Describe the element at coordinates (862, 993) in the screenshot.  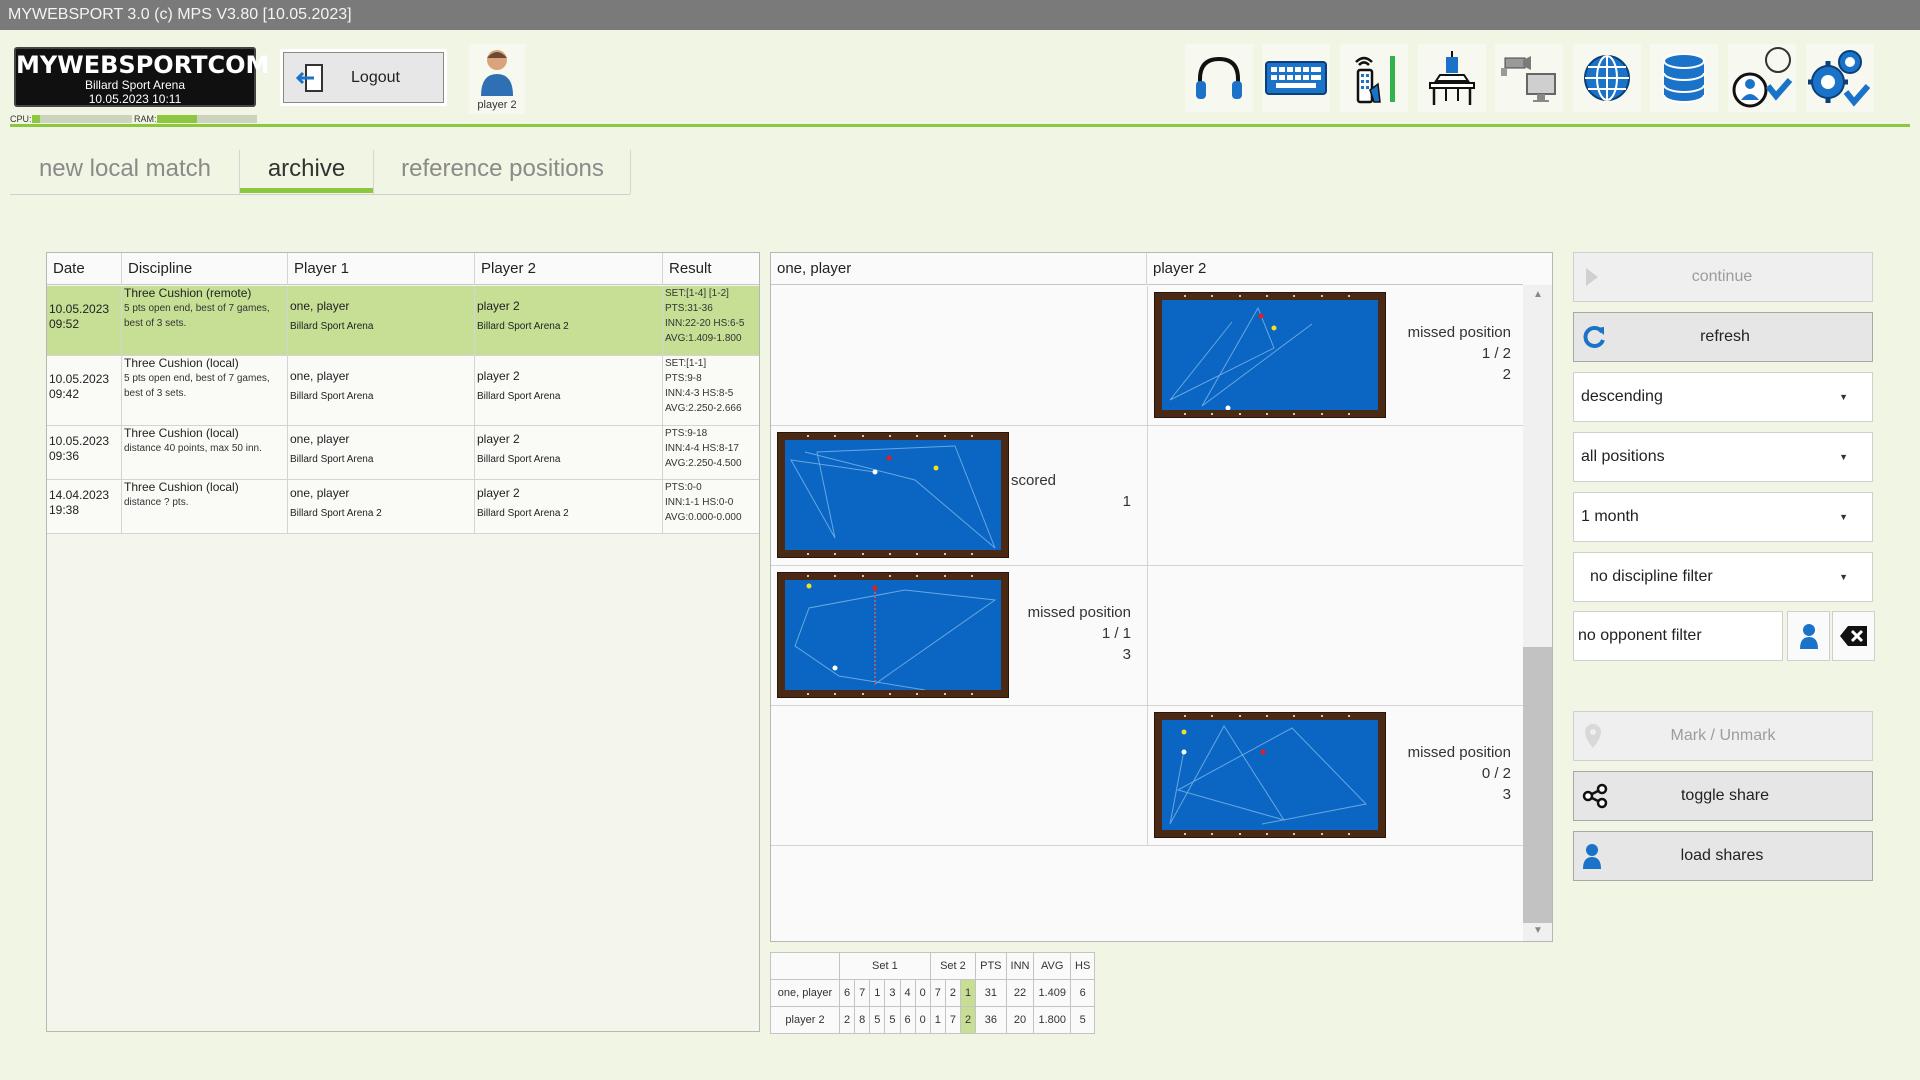
I see `score-cell: 7` at that location.